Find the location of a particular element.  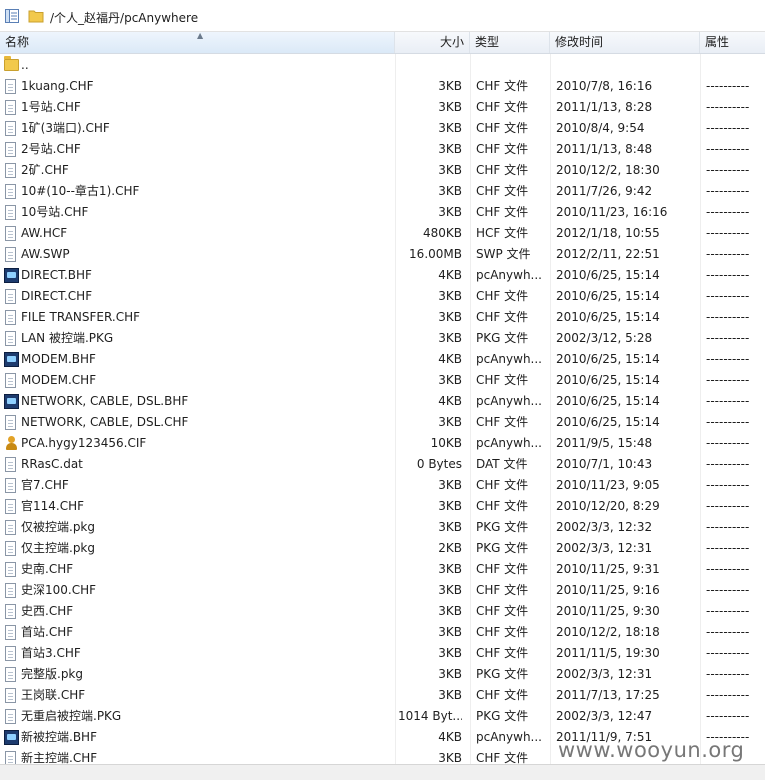

column-header-size: 大小 is located at coordinates (432, 42).